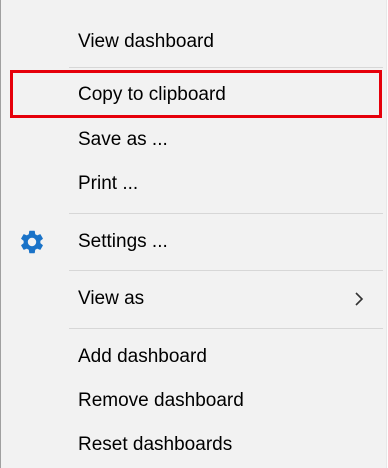 The width and height of the screenshot is (388, 468). I want to click on menu-item-label: Reset dashboards, so click(155, 444).